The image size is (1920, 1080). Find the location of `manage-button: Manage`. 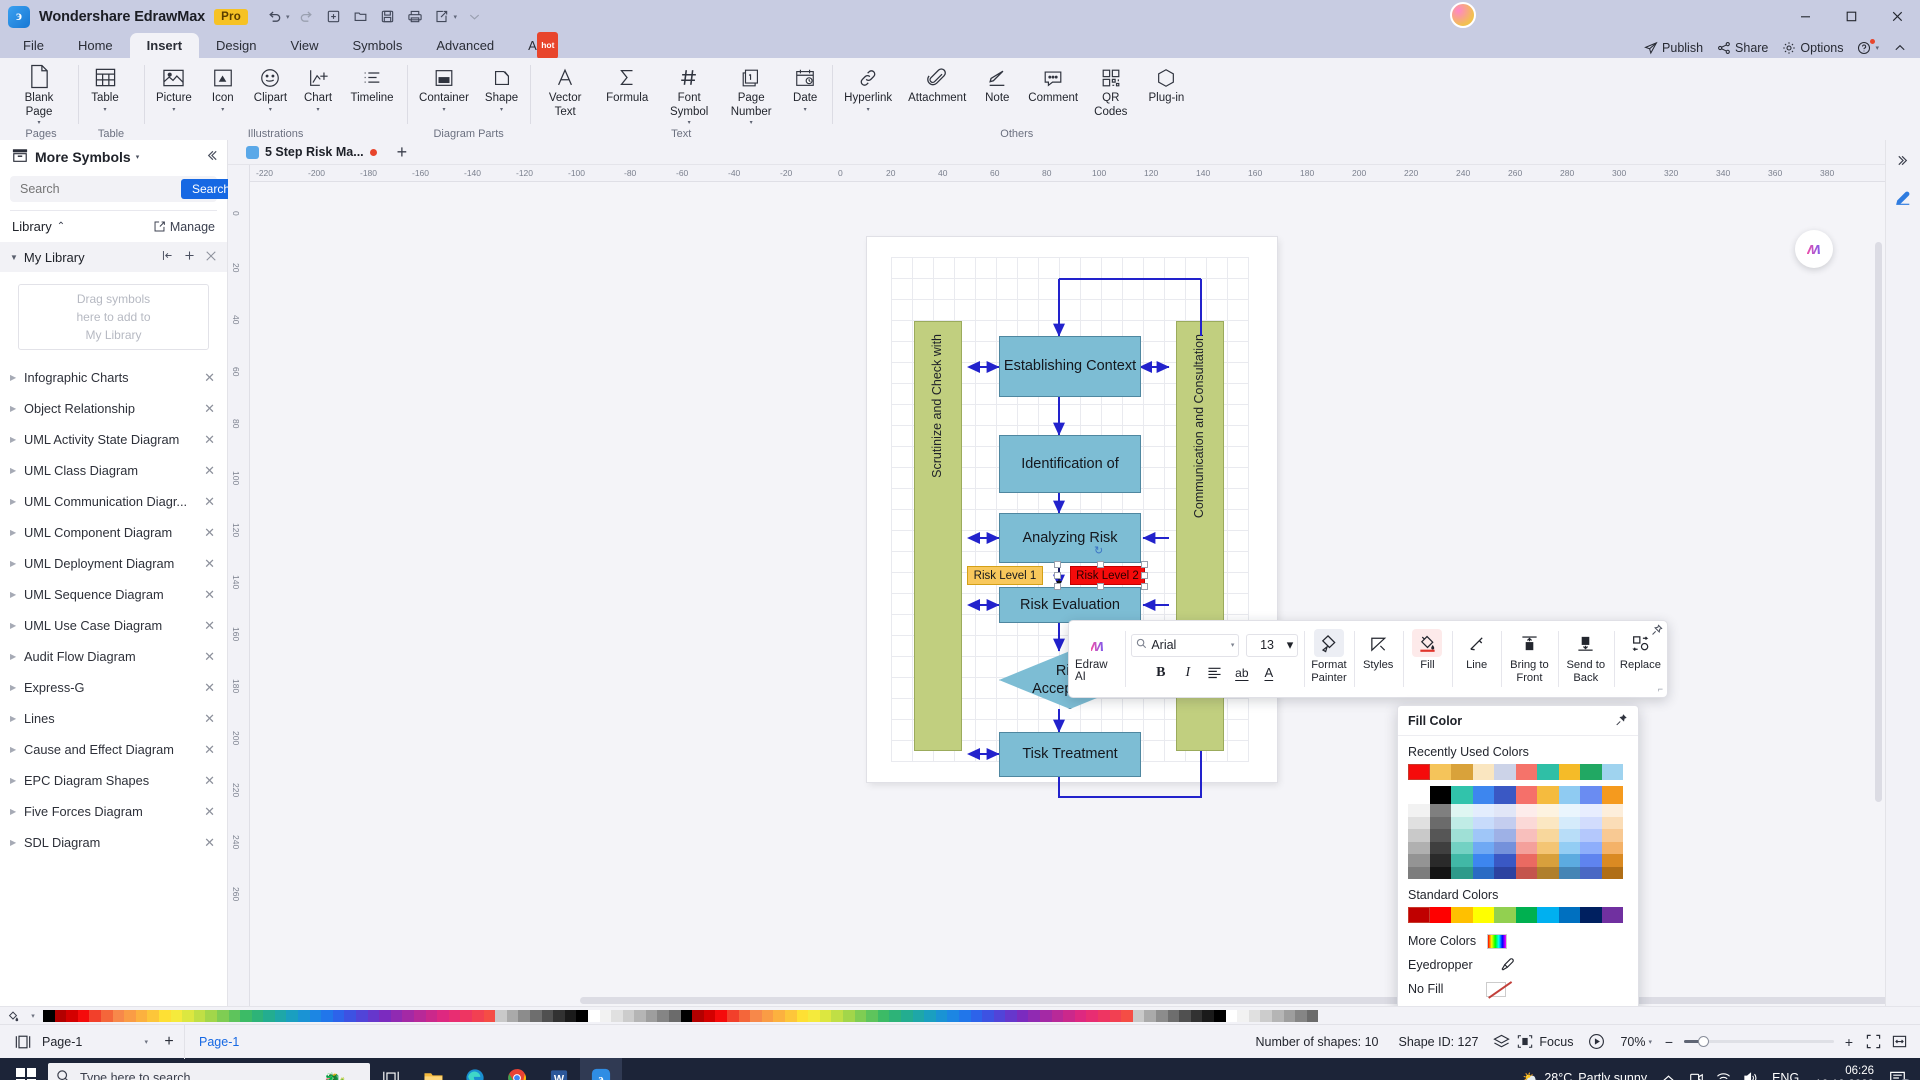

manage-button: Manage is located at coordinates (184, 227).